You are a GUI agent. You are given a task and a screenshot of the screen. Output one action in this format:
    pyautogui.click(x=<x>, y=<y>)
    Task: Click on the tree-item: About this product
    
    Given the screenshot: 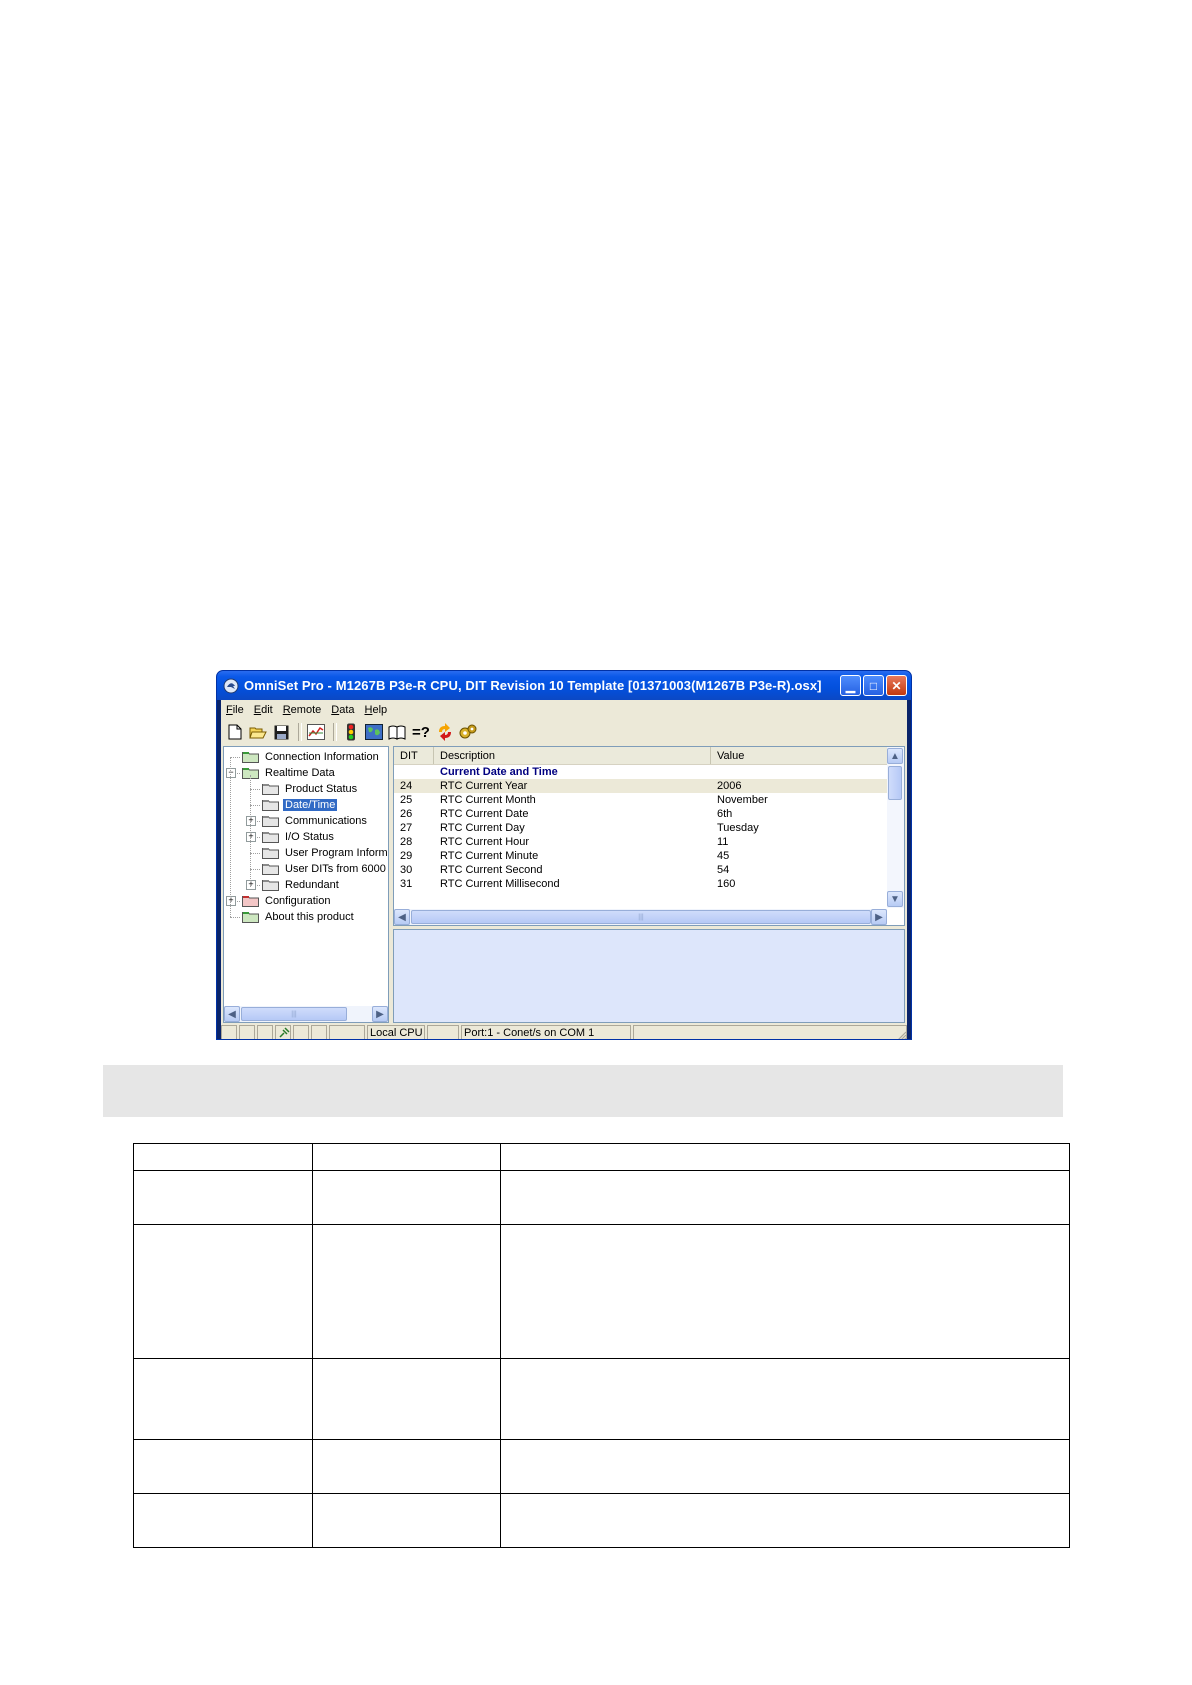 What is the action you would take?
    pyautogui.click(x=299, y=917)
    